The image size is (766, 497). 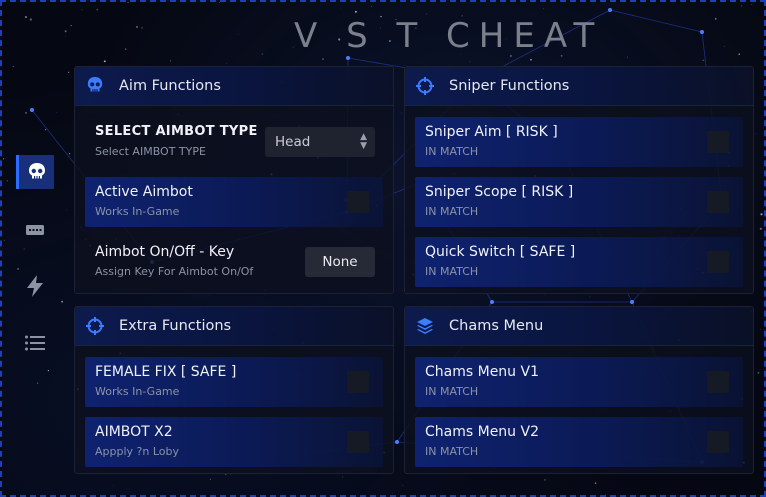 I want to click on row-label: Chams Menu V2, so click(x=482, y=432).